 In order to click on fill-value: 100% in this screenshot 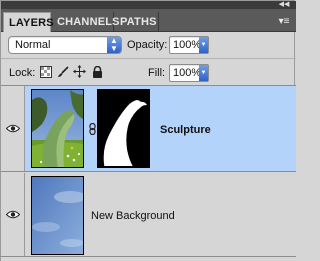, I will do `click(187, 73)`.